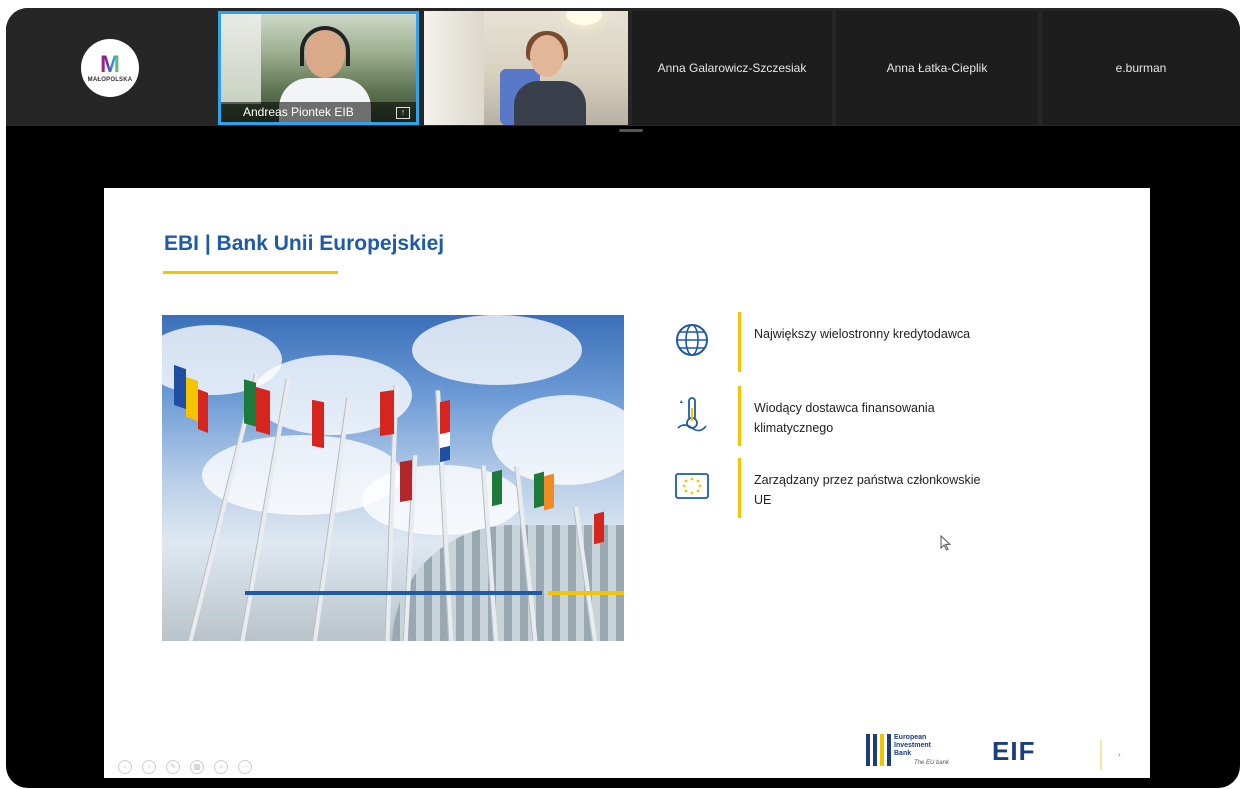 This screenshot has width=1242, height=789. Describe the element at coordinates (221, 767) in the screenshot. I see `zoom-icon: ⌕` at that location.